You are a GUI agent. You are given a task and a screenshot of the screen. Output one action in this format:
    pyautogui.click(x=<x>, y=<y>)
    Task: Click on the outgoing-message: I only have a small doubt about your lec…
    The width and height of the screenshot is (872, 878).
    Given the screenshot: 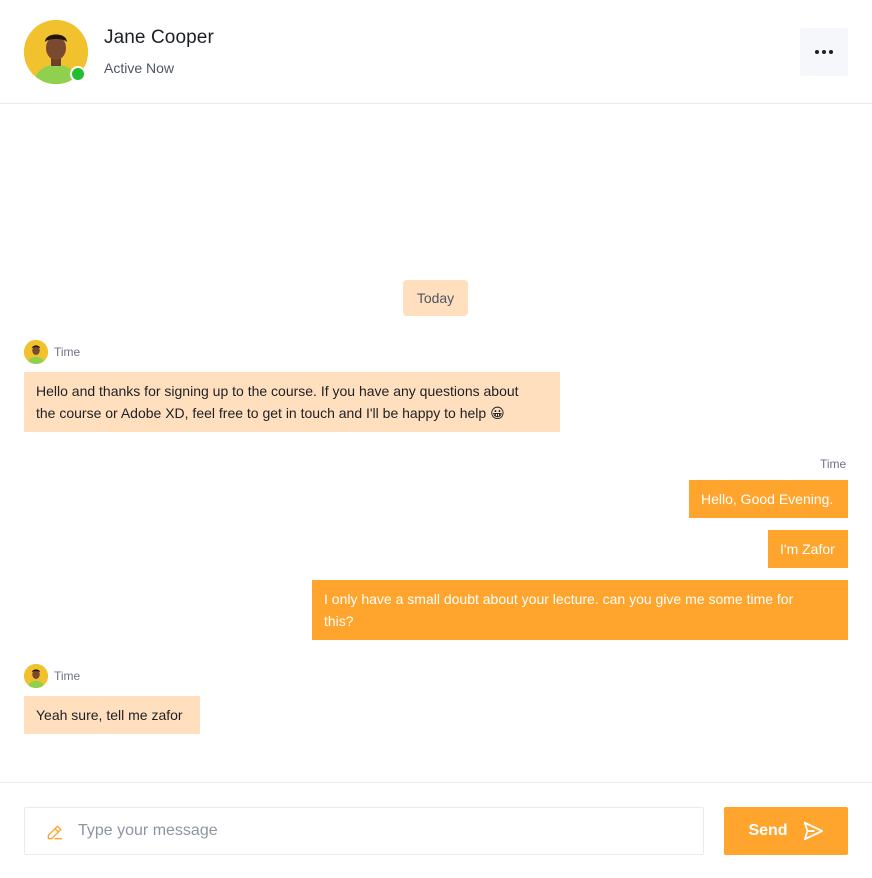 What is the action you would take?
    pyautogui.click(x=580, y=610)
    